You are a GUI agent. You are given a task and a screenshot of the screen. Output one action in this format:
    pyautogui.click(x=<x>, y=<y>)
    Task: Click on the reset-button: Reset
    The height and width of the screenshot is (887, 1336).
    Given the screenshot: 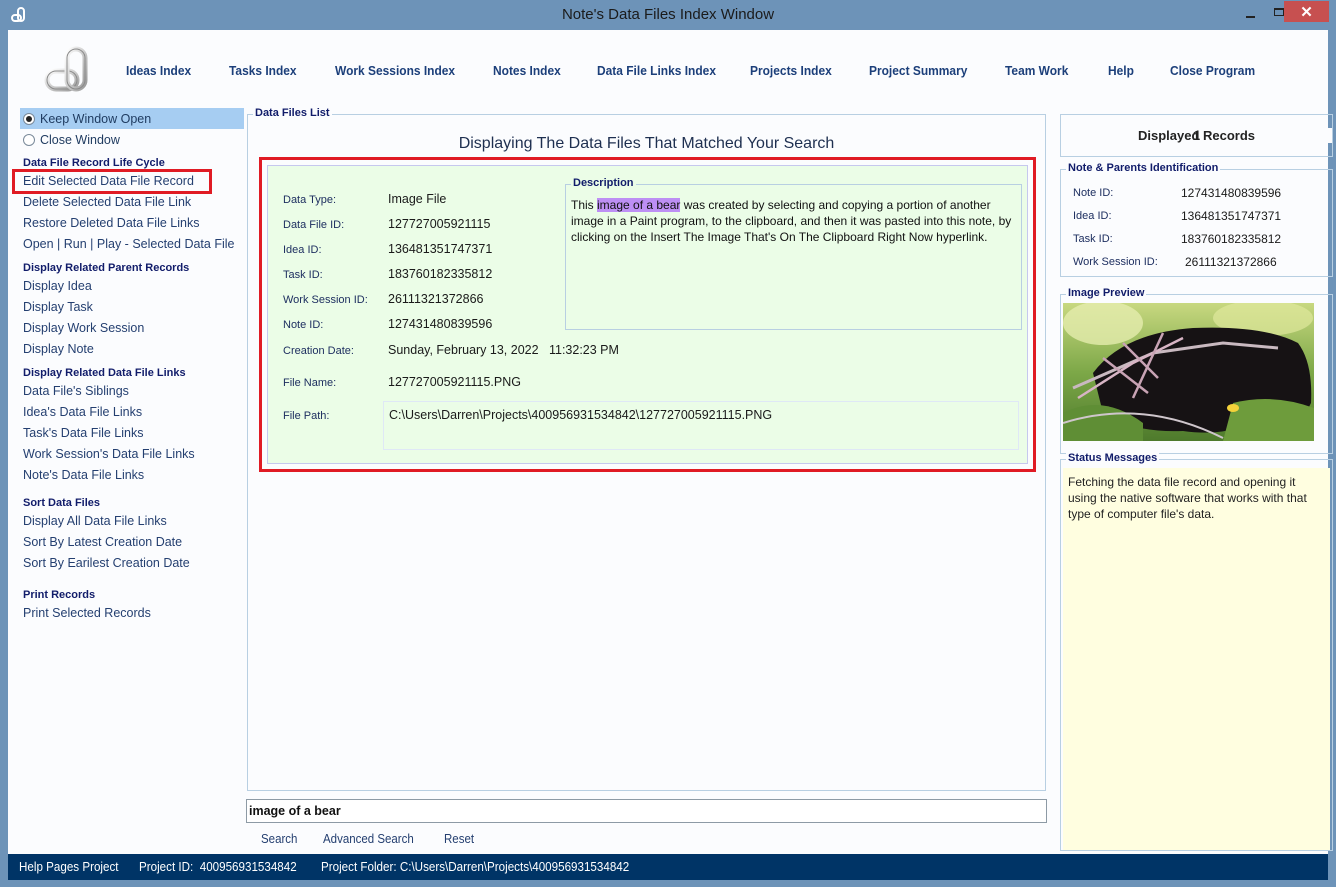 What is the action you would take?
    pyautogui.click(x=459, y=839)
    